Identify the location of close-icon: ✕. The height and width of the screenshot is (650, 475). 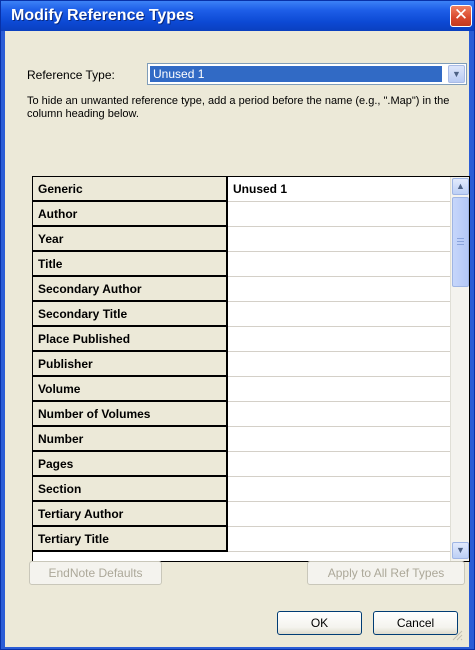
(461, 16).